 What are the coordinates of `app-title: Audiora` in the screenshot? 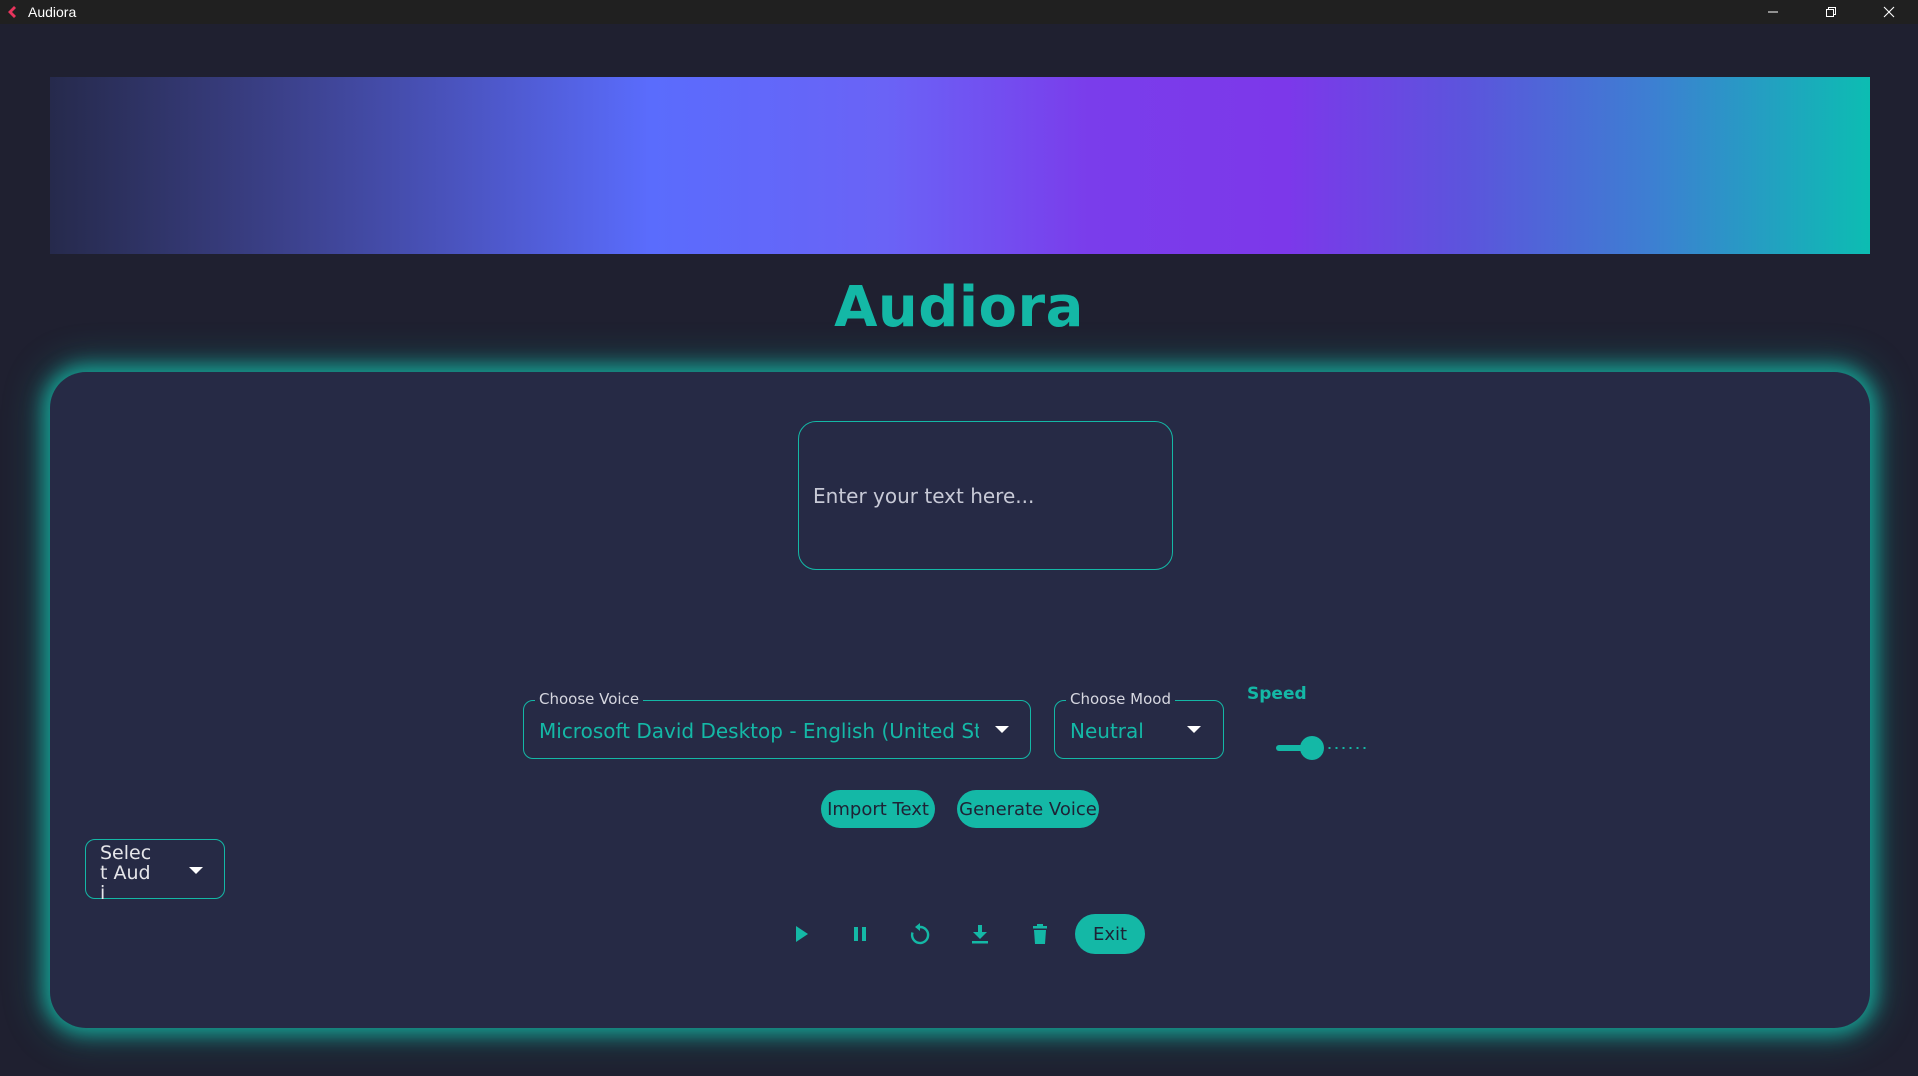 It's located at (959, 307).